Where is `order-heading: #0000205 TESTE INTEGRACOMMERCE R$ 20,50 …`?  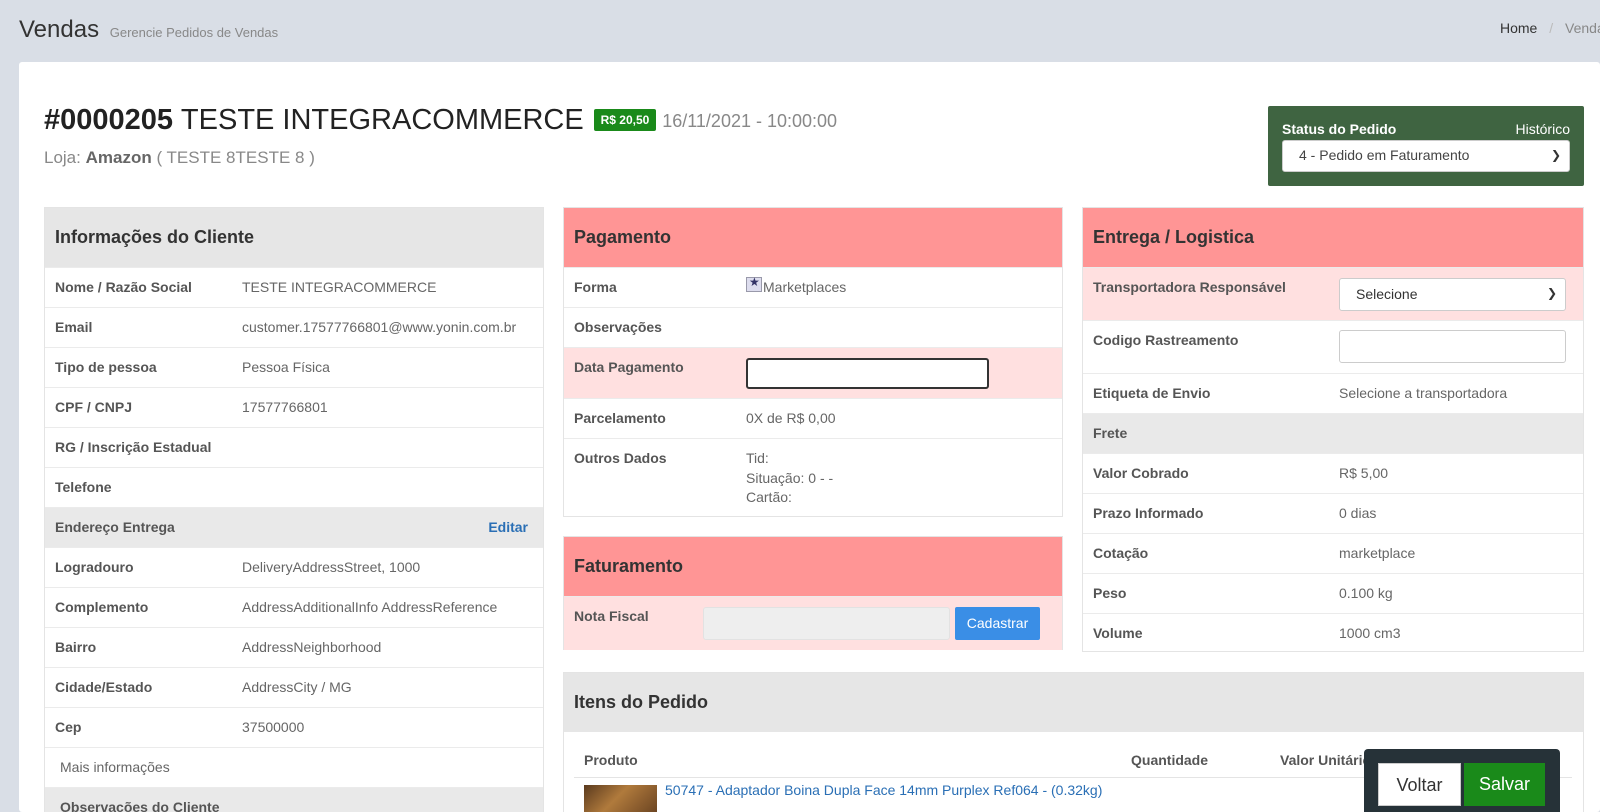 order-heading: #0000205 TESTE INTEGRACOMMERCE R$ 20,50 … is located at coordinates (440, 120).